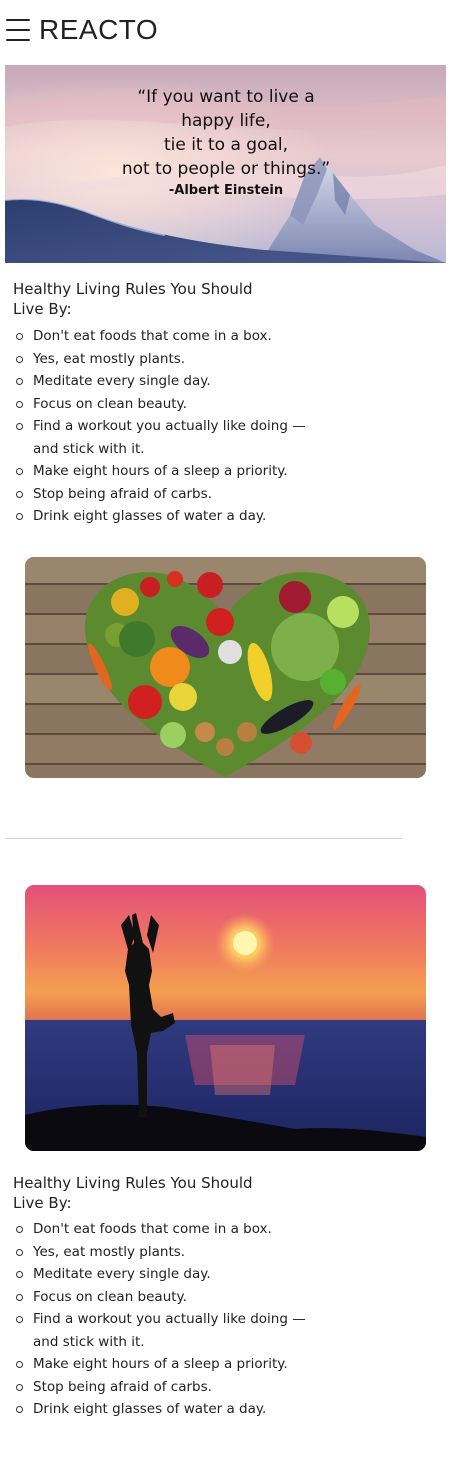 This screenshot has height=1466, width=451. I want to click on brand-logo: REACTO, so click(98, 30).